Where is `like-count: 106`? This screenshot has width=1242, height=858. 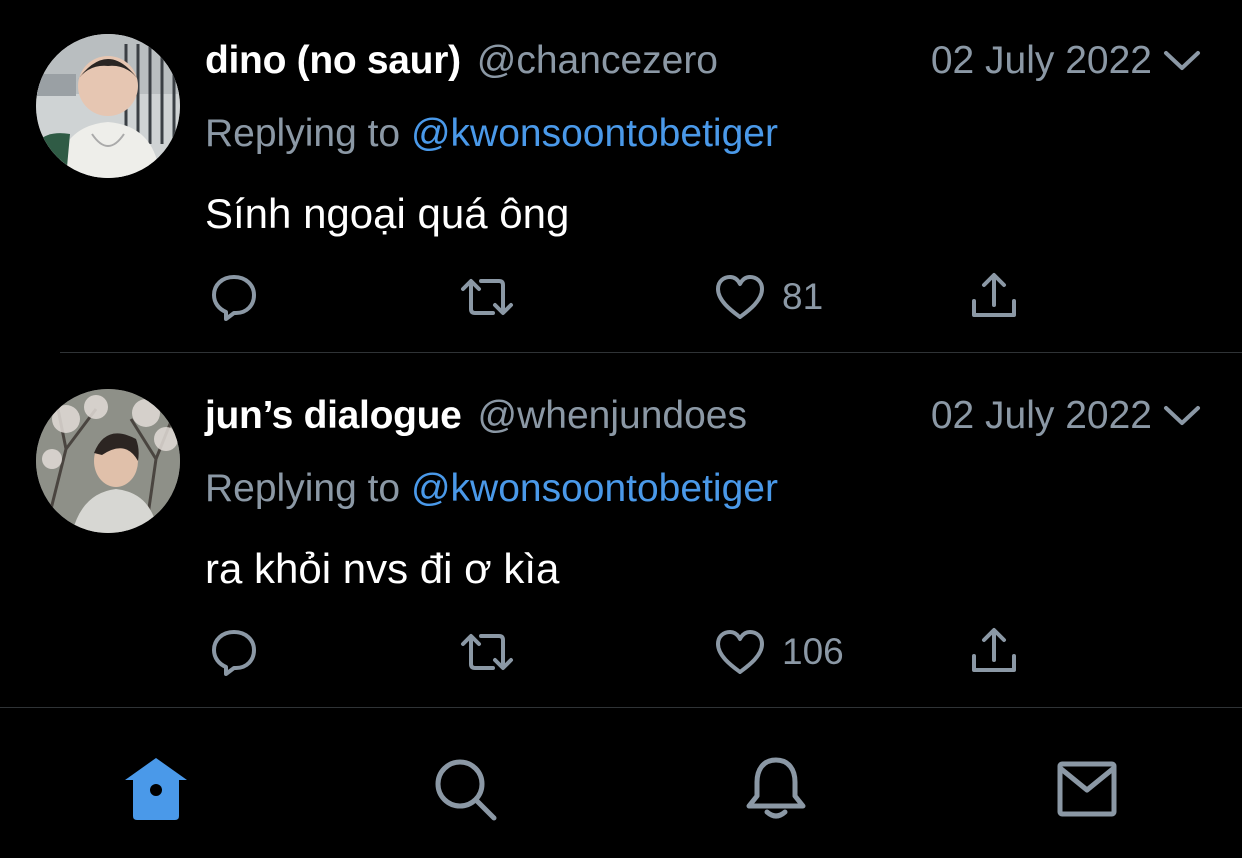 like-count: 106 is located at coordinates (813, 651).